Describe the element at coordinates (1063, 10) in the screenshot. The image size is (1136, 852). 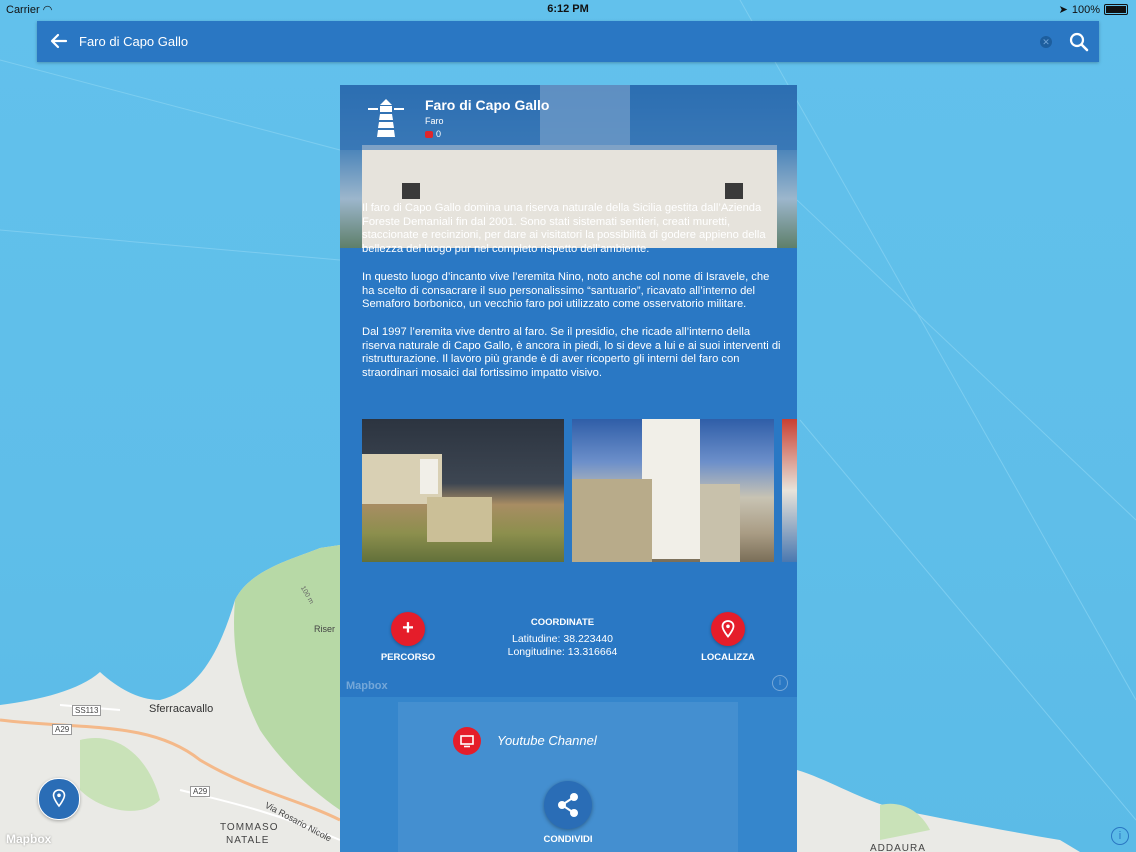
I see `location-arrow-icon: ➤` at that location.